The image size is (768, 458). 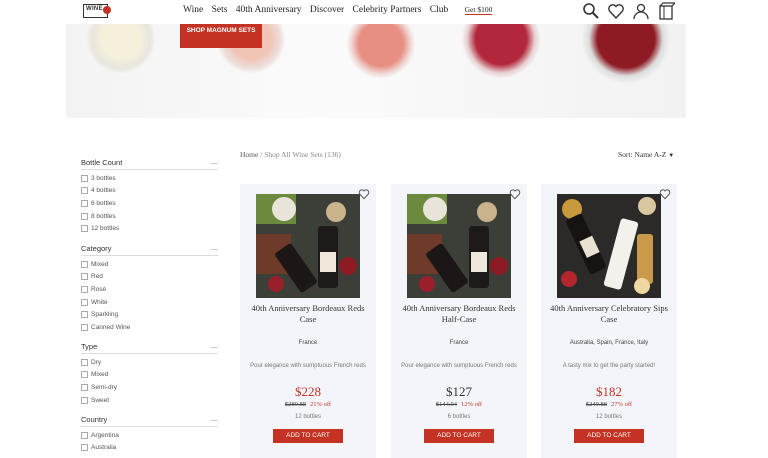 What do you see at coordinates (630, 13) in the screenshot?
I see `header-icons` at bounding box center [630, 13].